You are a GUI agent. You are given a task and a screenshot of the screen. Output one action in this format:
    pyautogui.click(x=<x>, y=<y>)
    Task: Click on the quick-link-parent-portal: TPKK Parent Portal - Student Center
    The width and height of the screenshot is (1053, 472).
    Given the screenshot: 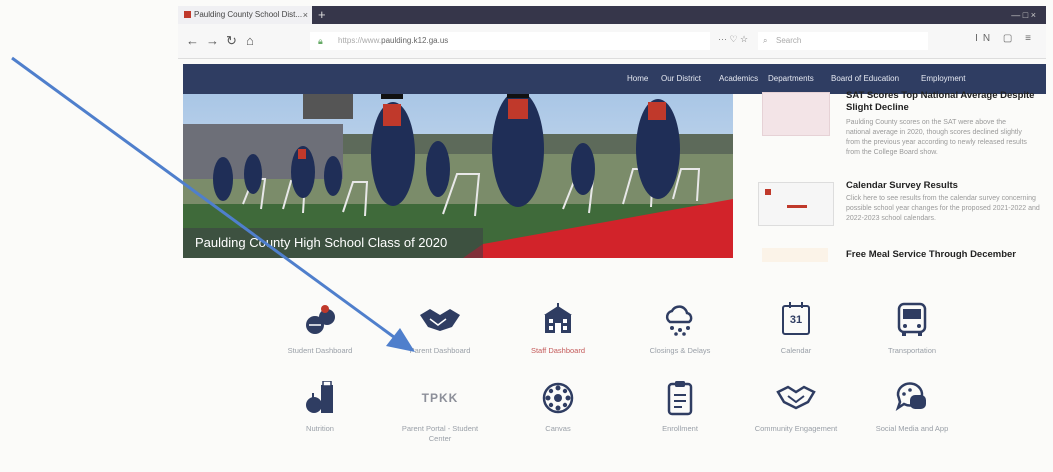 What is the action you would take?
    pyautogui.click(x=440, y=411)
    